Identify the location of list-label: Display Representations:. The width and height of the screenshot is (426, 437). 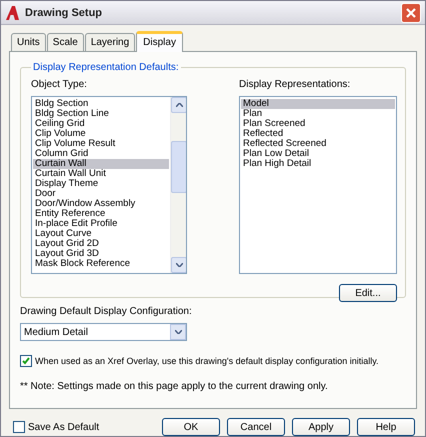
(295, 85).